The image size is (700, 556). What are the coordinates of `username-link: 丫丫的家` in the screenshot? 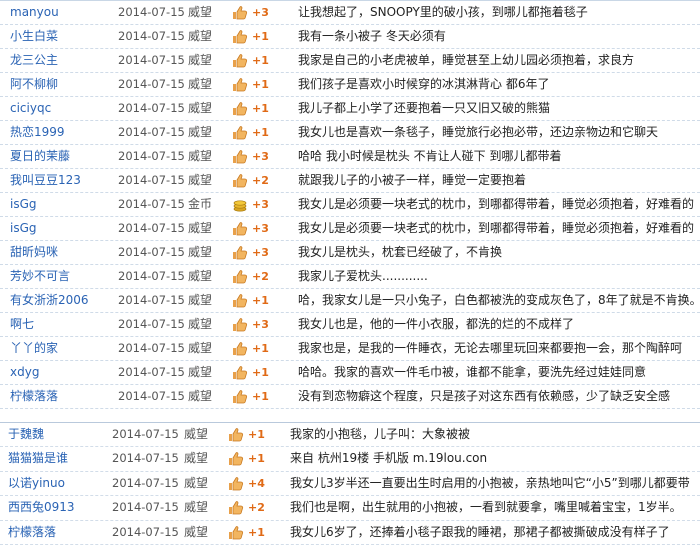 It's located at (60, 348).